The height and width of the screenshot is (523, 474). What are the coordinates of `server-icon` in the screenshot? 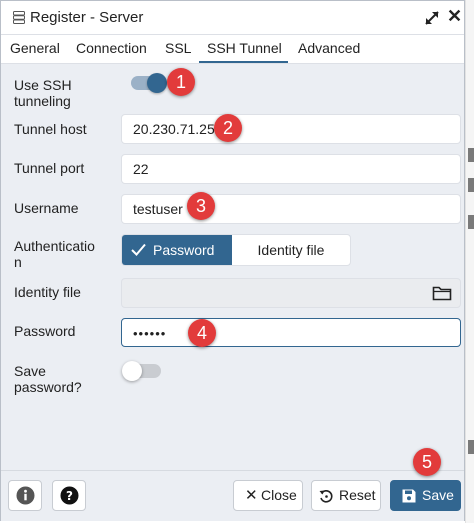 It's located at (19, 17).